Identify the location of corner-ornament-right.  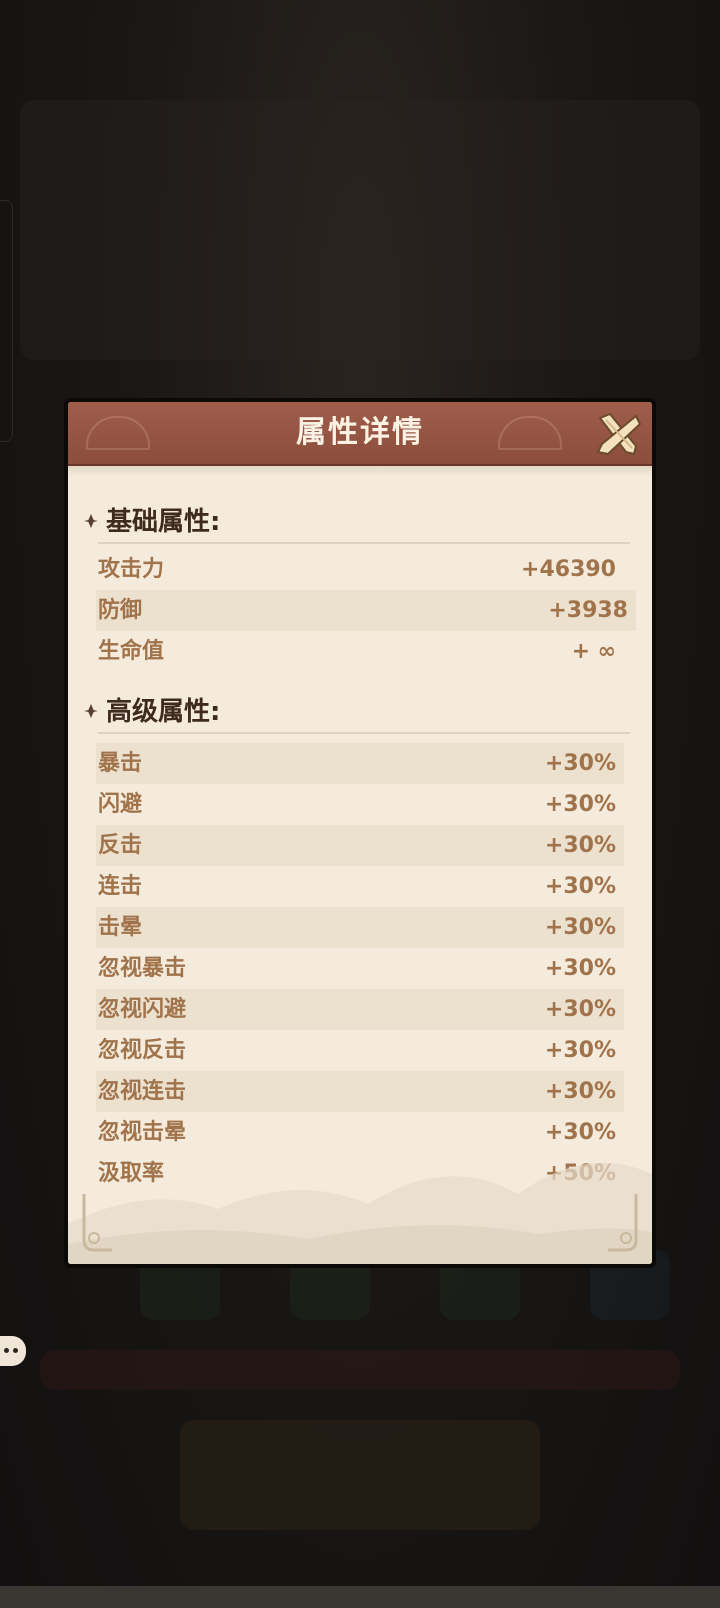
(623, 1223).